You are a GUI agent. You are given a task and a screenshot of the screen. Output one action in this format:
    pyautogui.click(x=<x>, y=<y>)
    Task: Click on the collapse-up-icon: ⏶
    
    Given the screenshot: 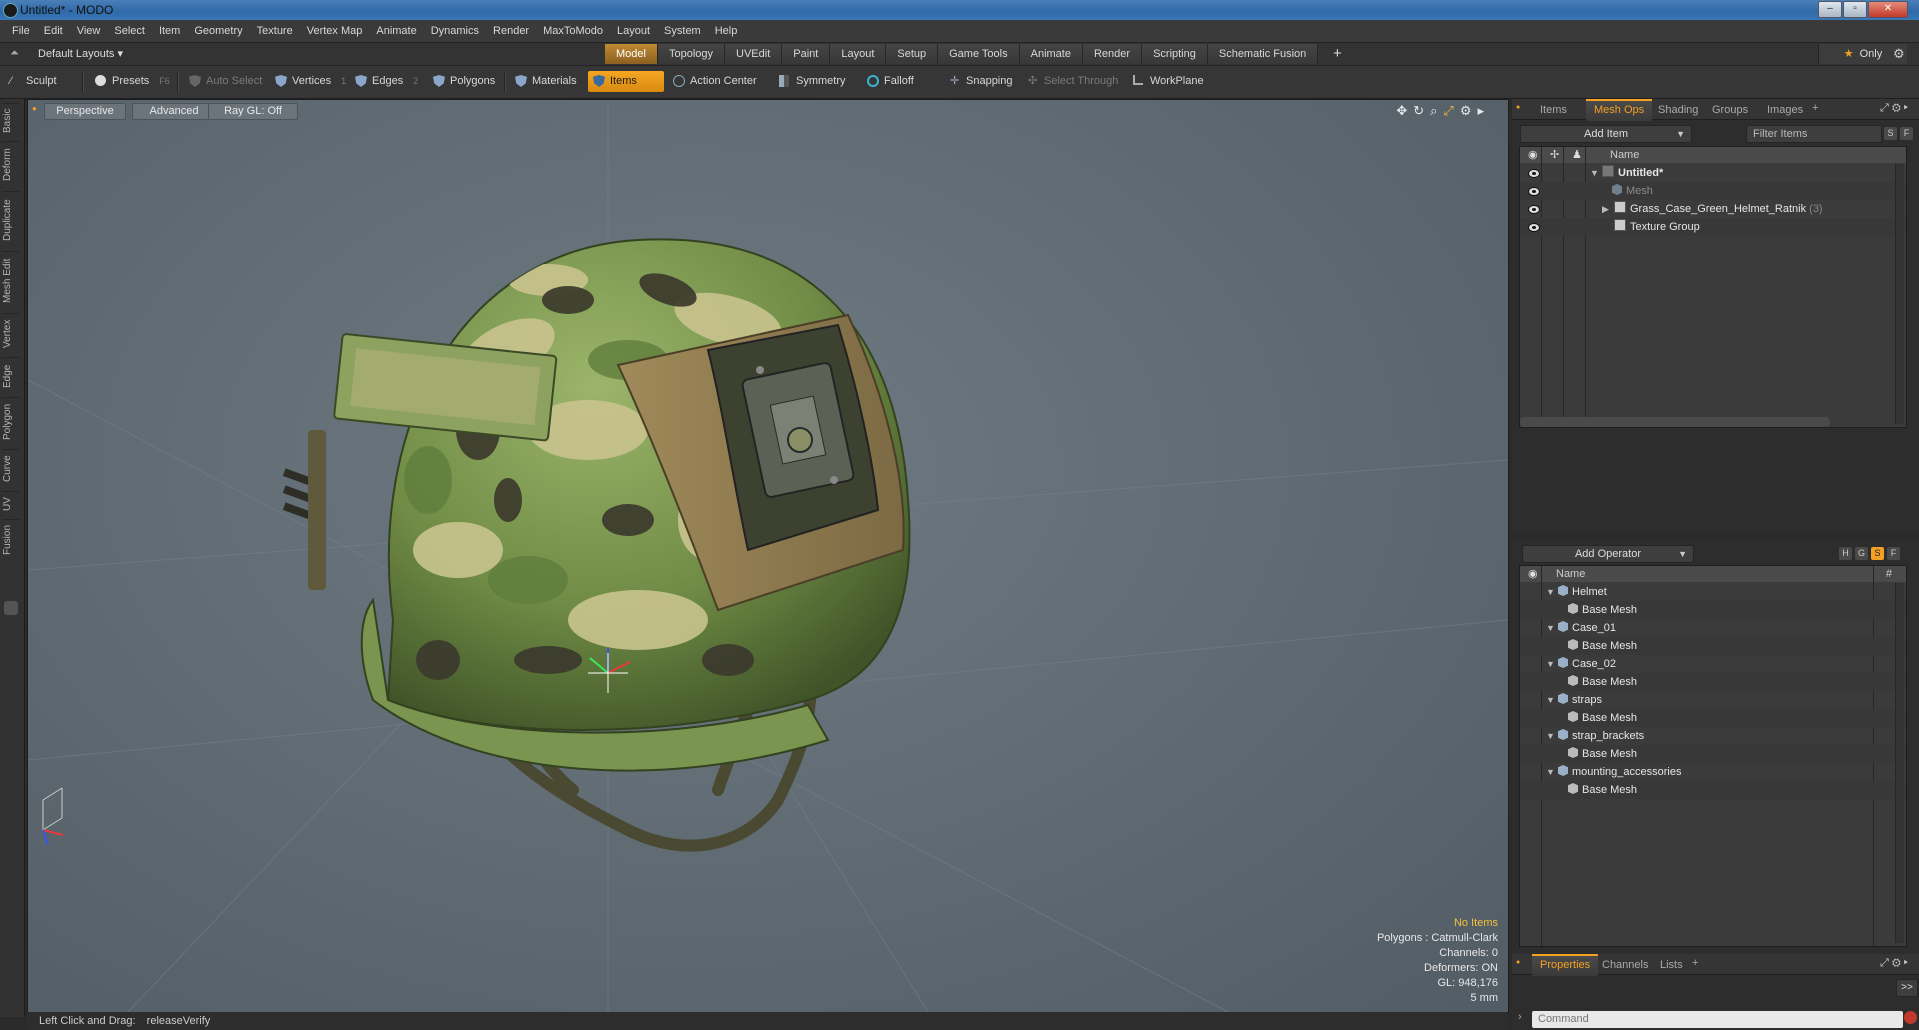 What is the action you would take?
    pyautogui.click(x=14, y=53)
    